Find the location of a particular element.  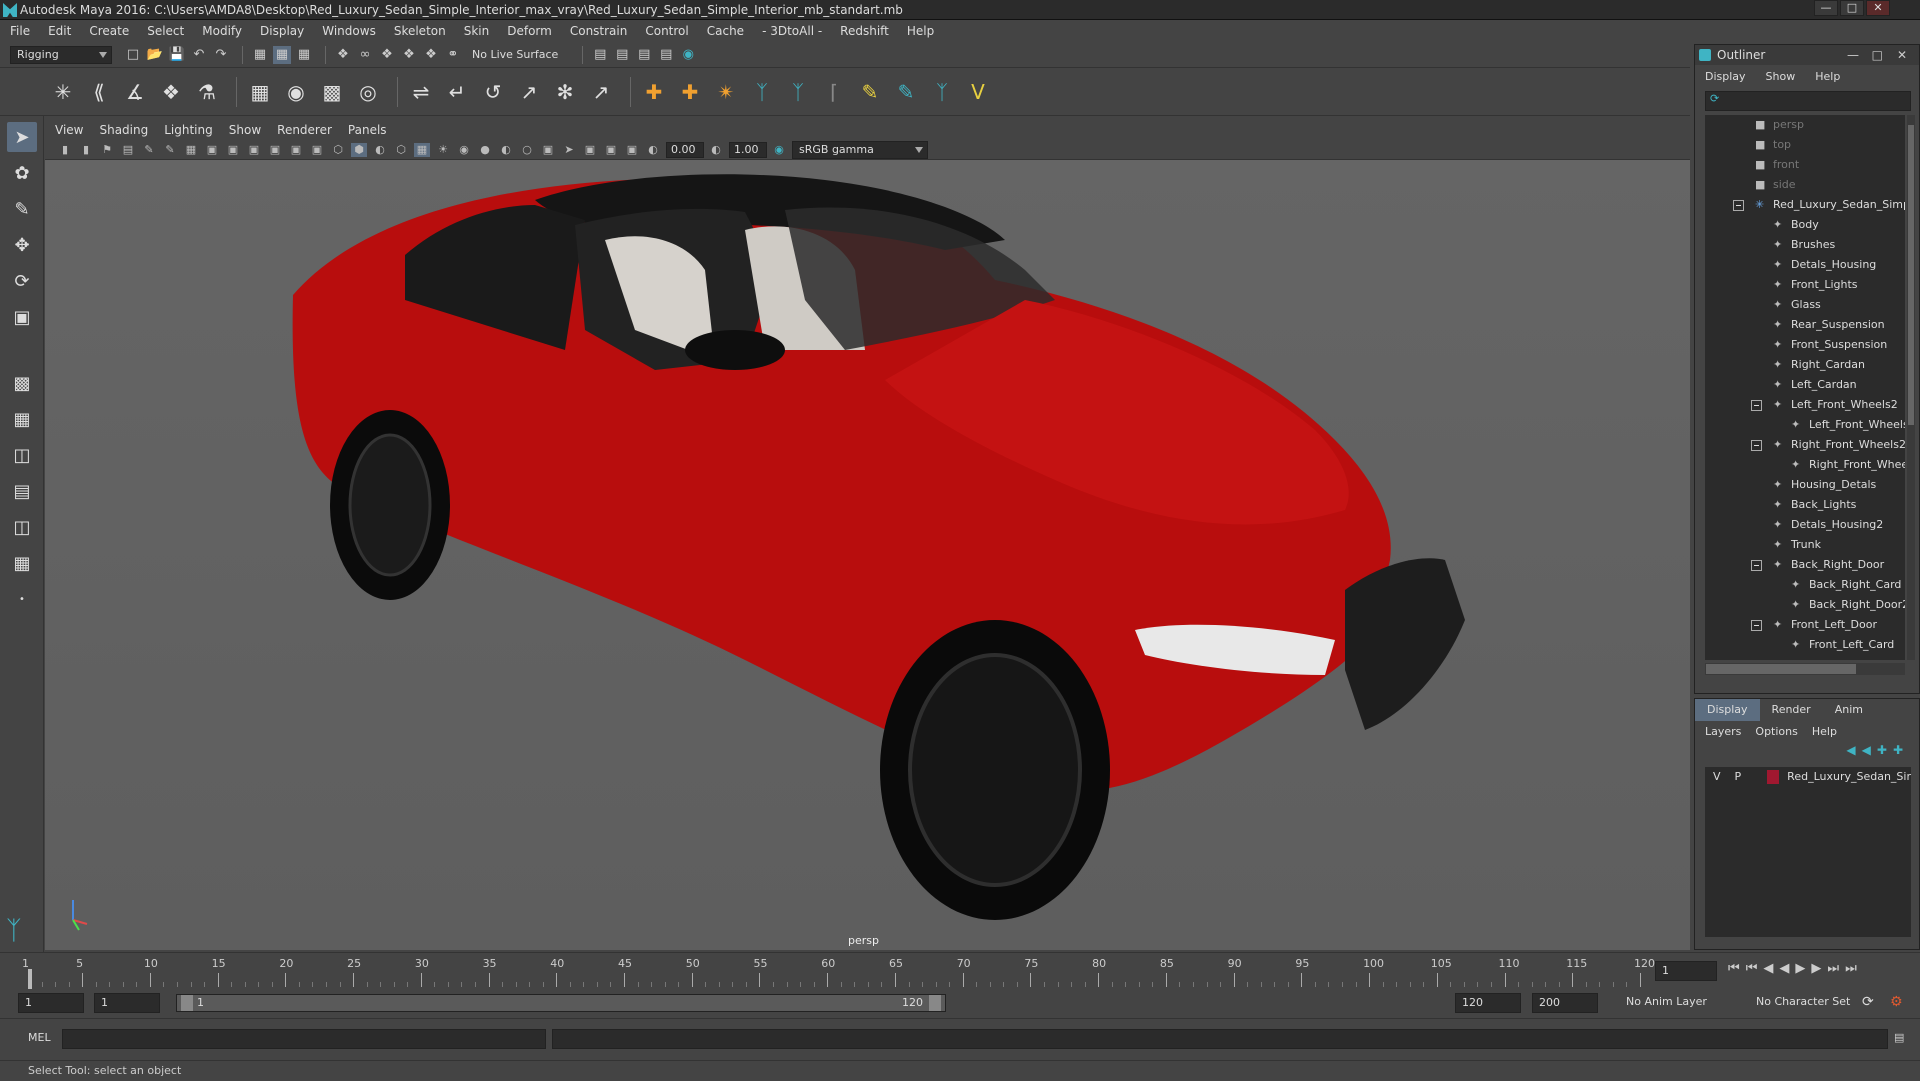

default-material-icon: ◐ is located at coordinates (380, 150).